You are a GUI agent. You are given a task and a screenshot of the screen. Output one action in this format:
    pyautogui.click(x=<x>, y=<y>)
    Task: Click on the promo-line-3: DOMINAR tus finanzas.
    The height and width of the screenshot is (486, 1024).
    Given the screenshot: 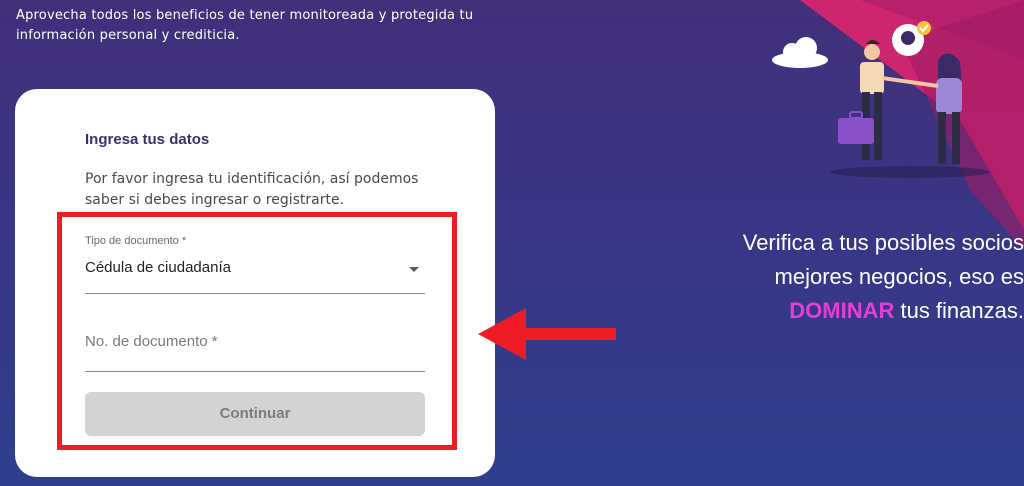 What is the action you would take?
    pyautogui.click(x=854, y=311)
    